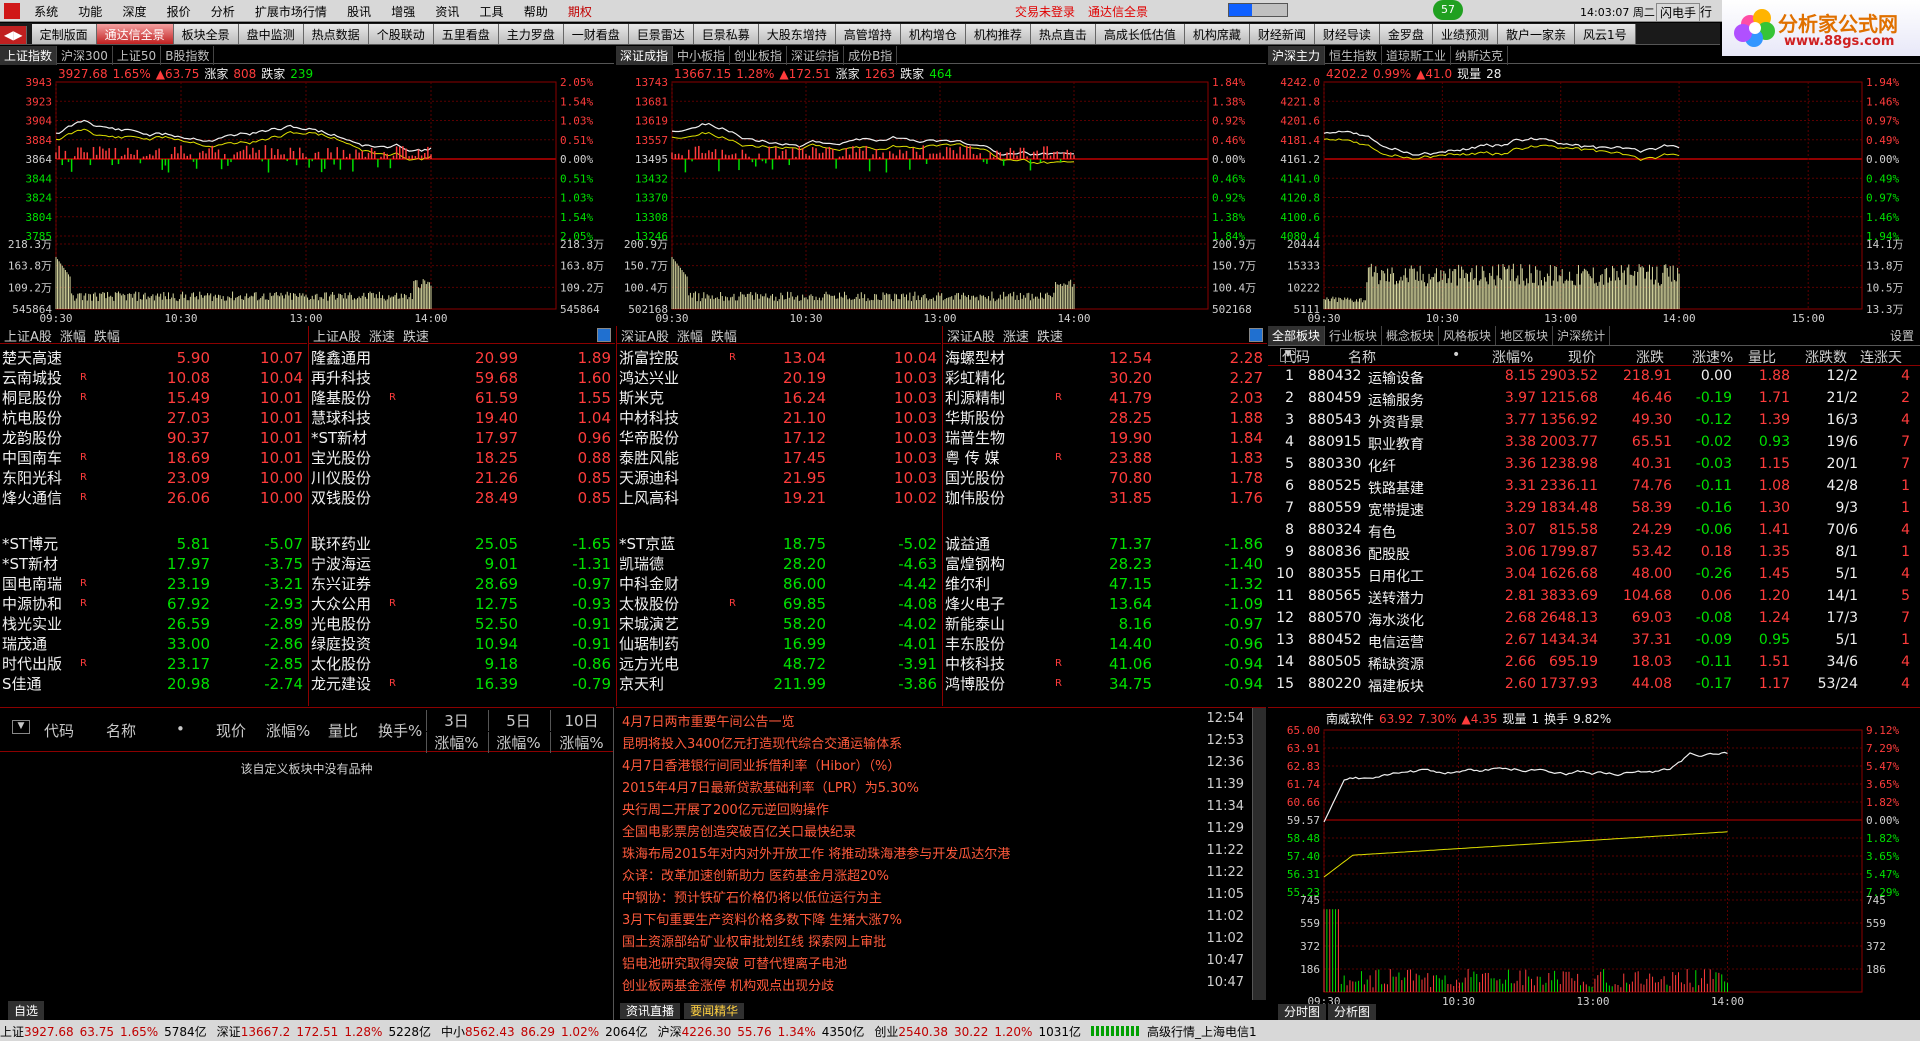  What do you see at coordinates (1217, 34) in the screenshot?
I see `tab-layout-17: 机构席藏` at bounding box center [1217, 34].